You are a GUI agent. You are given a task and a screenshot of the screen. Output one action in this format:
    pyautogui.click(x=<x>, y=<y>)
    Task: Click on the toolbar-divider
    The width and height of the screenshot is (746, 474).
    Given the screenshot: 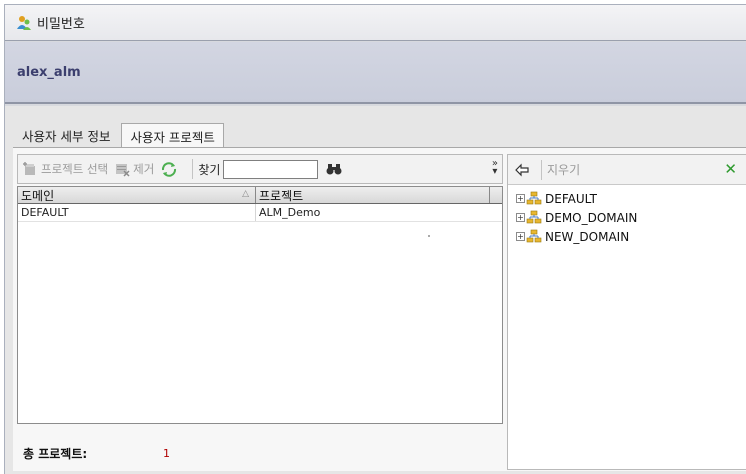 What is the action you would take?
    pyautogui.click(x=193, y=169)
    